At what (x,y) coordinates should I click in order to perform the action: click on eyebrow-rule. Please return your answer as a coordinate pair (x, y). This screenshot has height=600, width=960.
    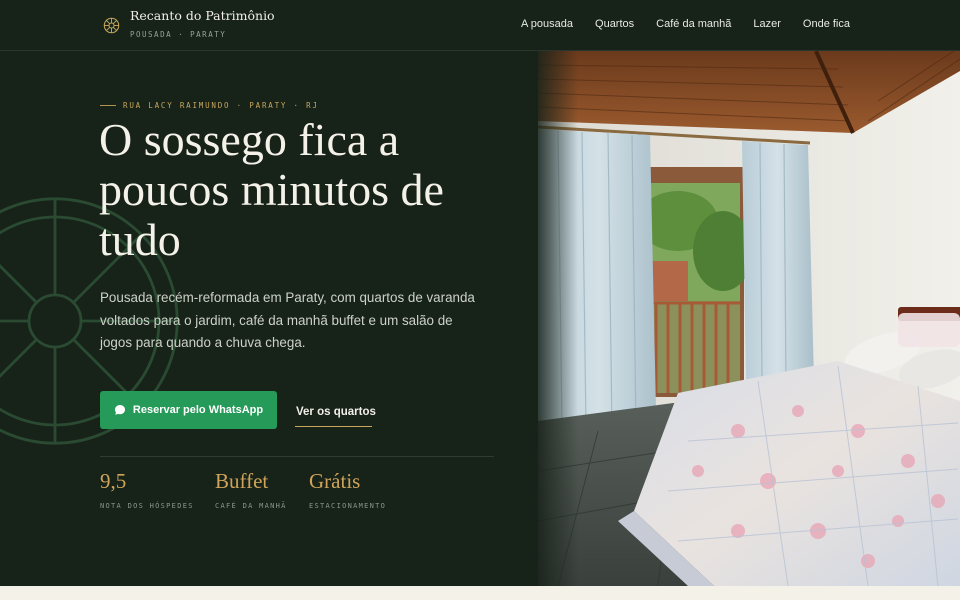
    Looking at the image, I should click on (108, 105).